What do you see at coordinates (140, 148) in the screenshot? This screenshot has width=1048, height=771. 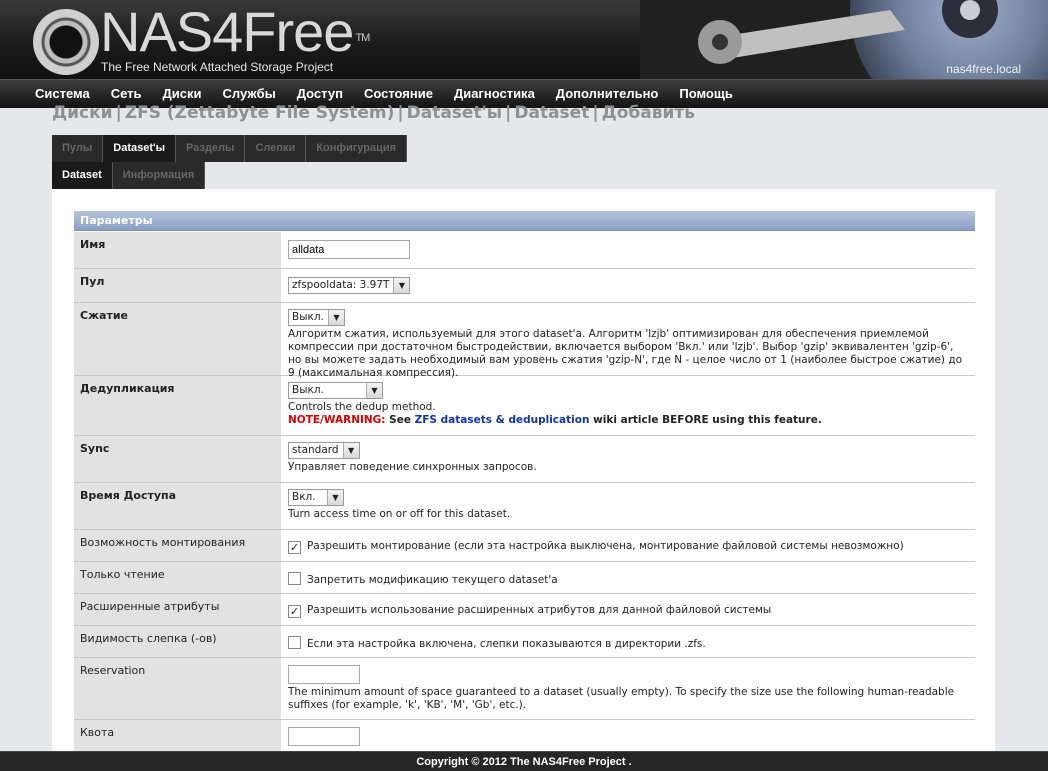 I see `tab-datasets: Dataset'ы` at bounding box center [140, 148].